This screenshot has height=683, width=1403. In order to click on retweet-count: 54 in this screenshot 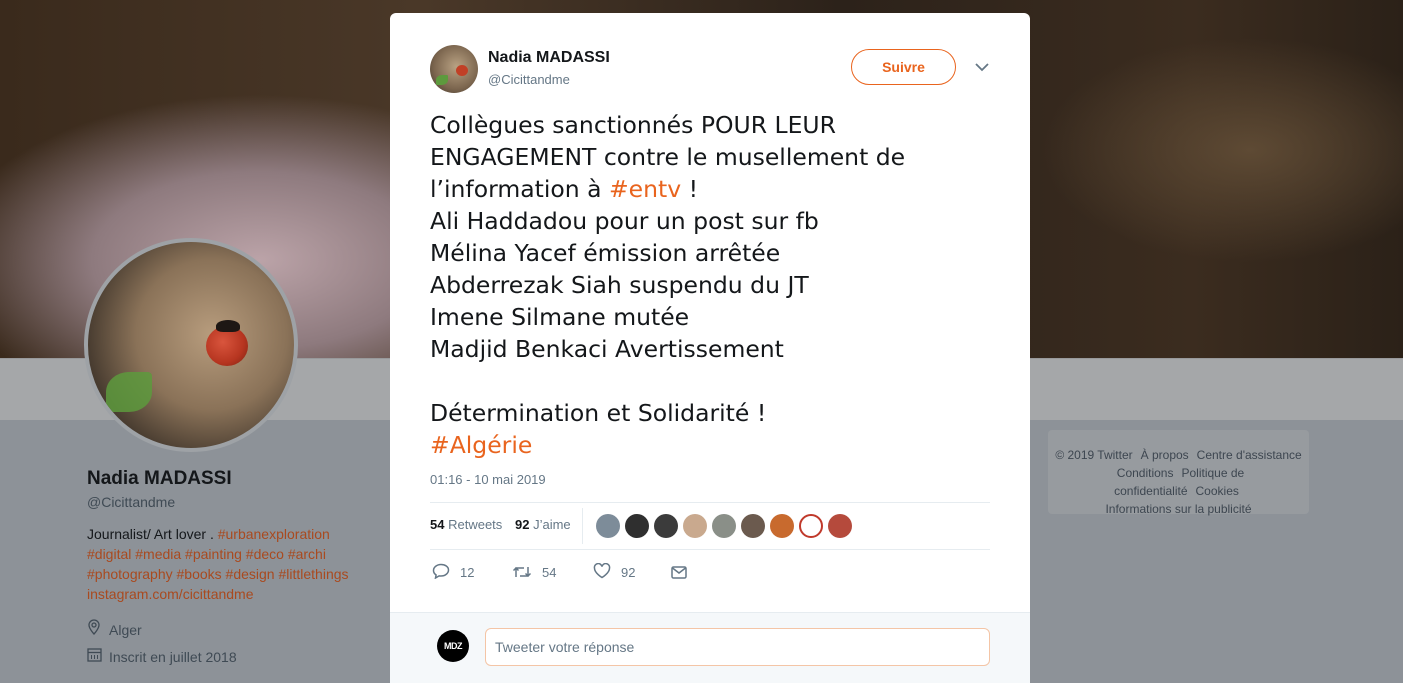, I will do `click(549, 572)`.